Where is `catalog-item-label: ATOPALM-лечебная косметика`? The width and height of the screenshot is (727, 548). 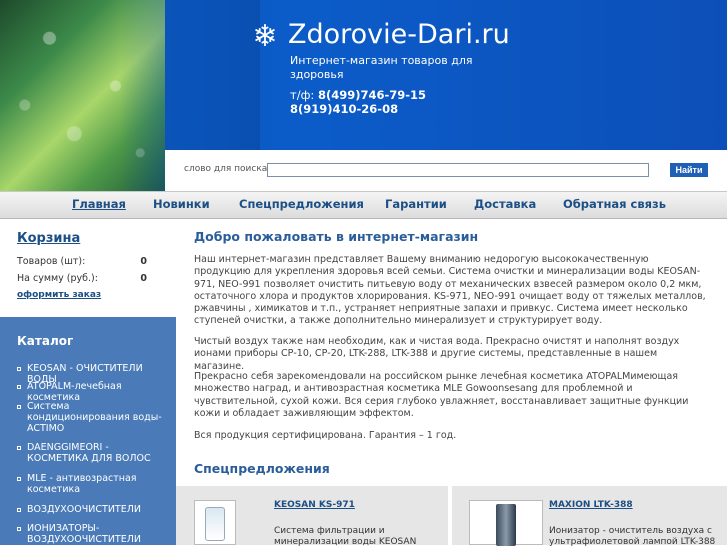
catalog-item-label: ATOPALM-лечебная косметика is located at coordinates (74, 392).